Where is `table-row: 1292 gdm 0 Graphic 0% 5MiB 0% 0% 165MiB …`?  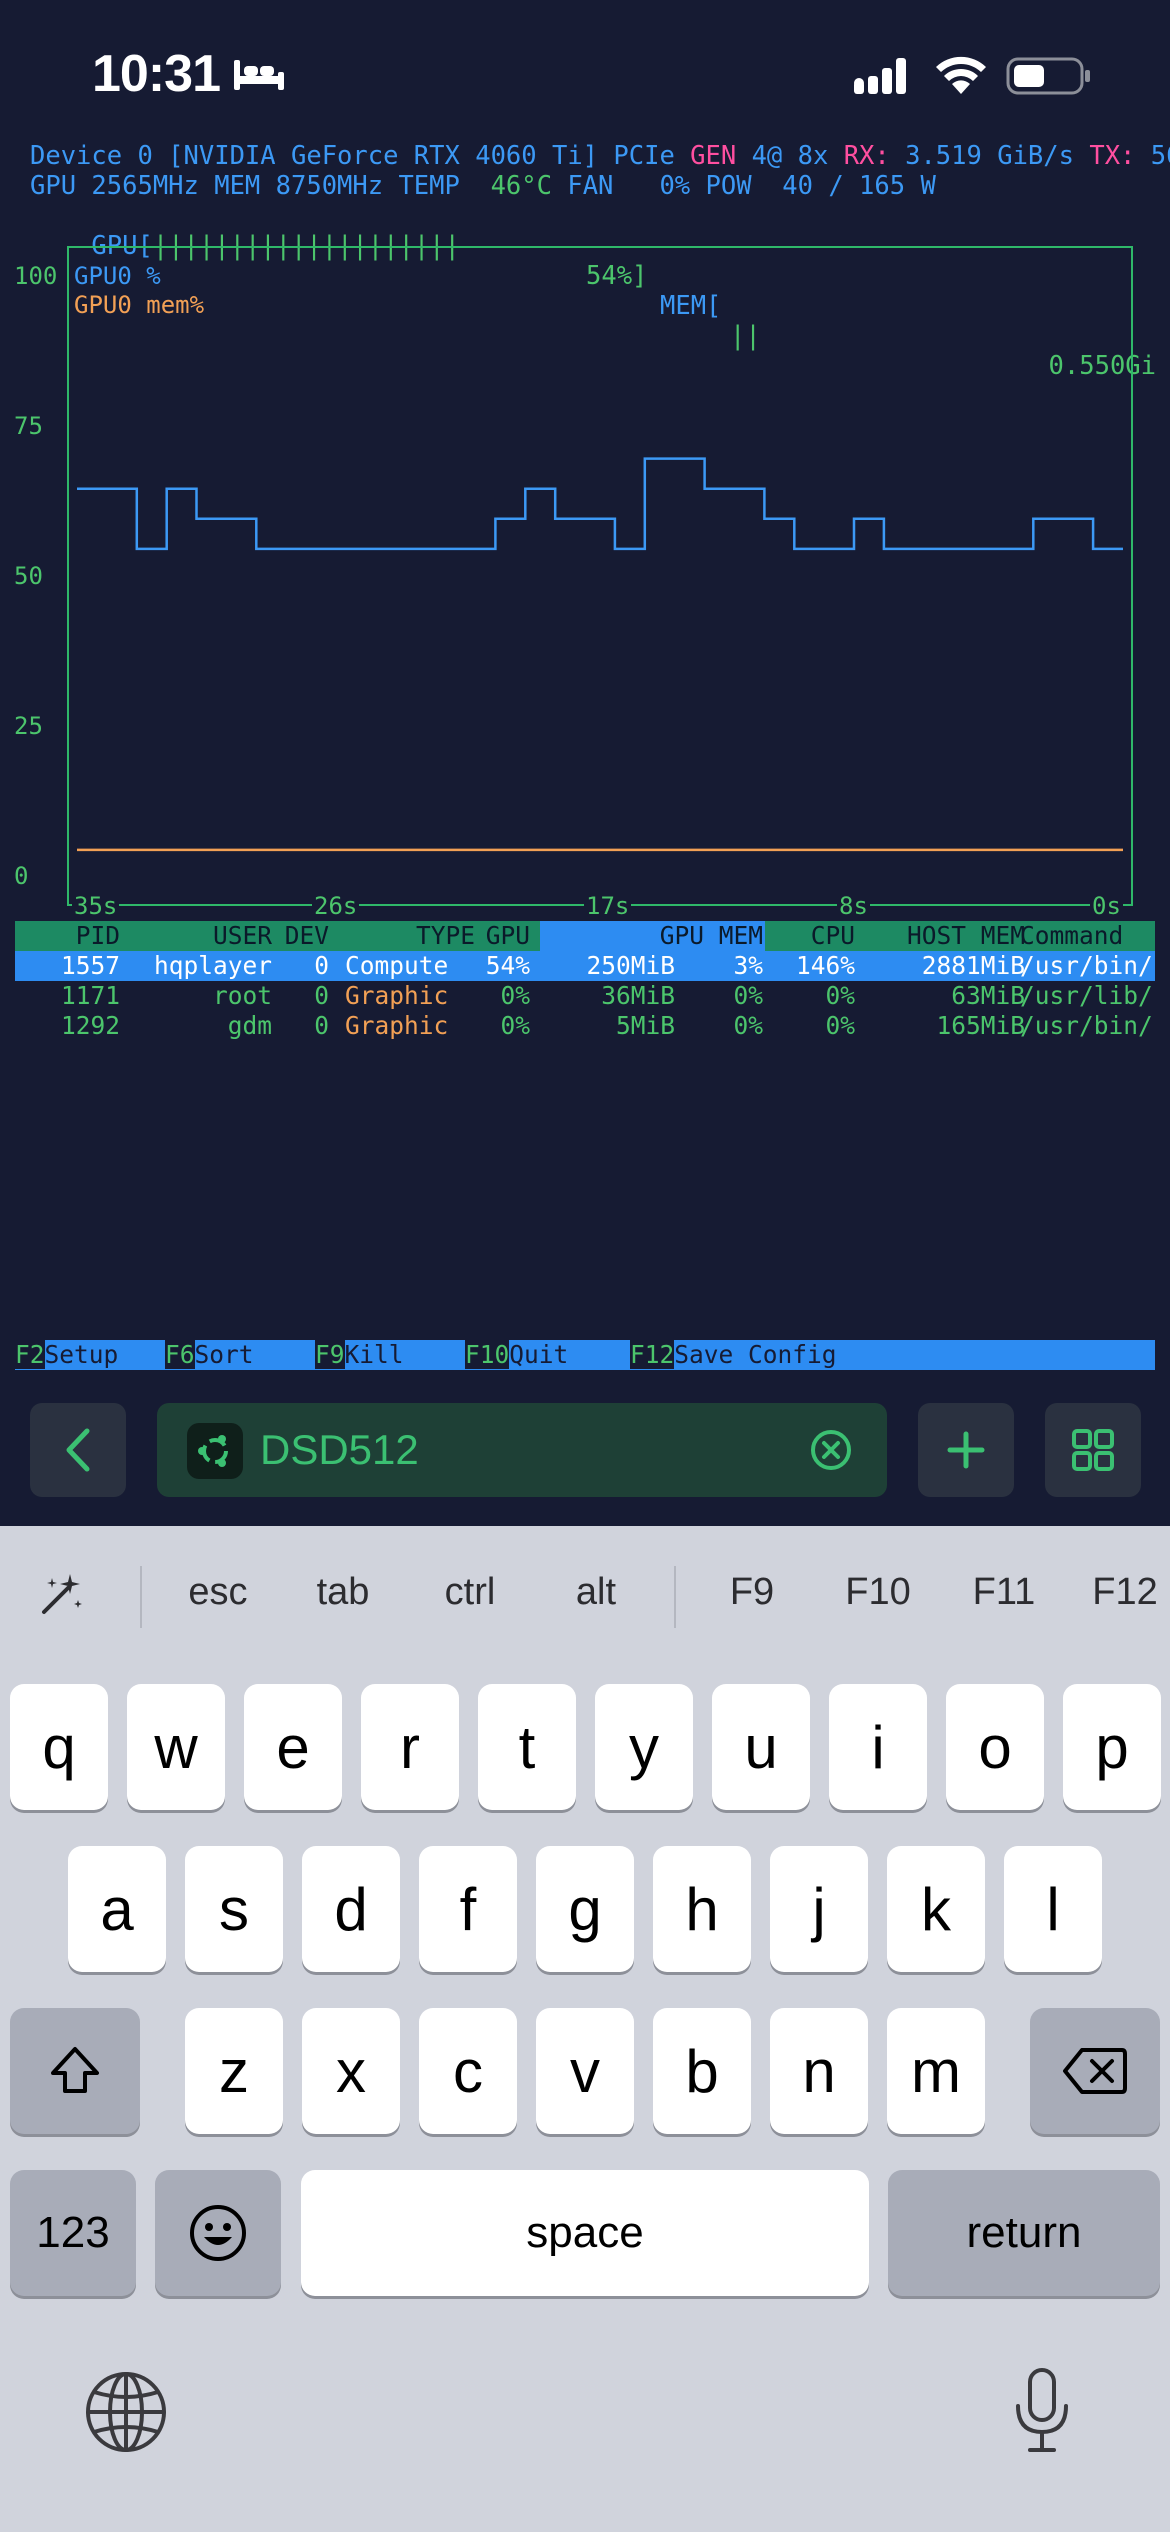
table-row: 1292 gdm 0 Graphic 0% 5MiB 0% 0% 165MiB … is located at coordinates (585, 1026).